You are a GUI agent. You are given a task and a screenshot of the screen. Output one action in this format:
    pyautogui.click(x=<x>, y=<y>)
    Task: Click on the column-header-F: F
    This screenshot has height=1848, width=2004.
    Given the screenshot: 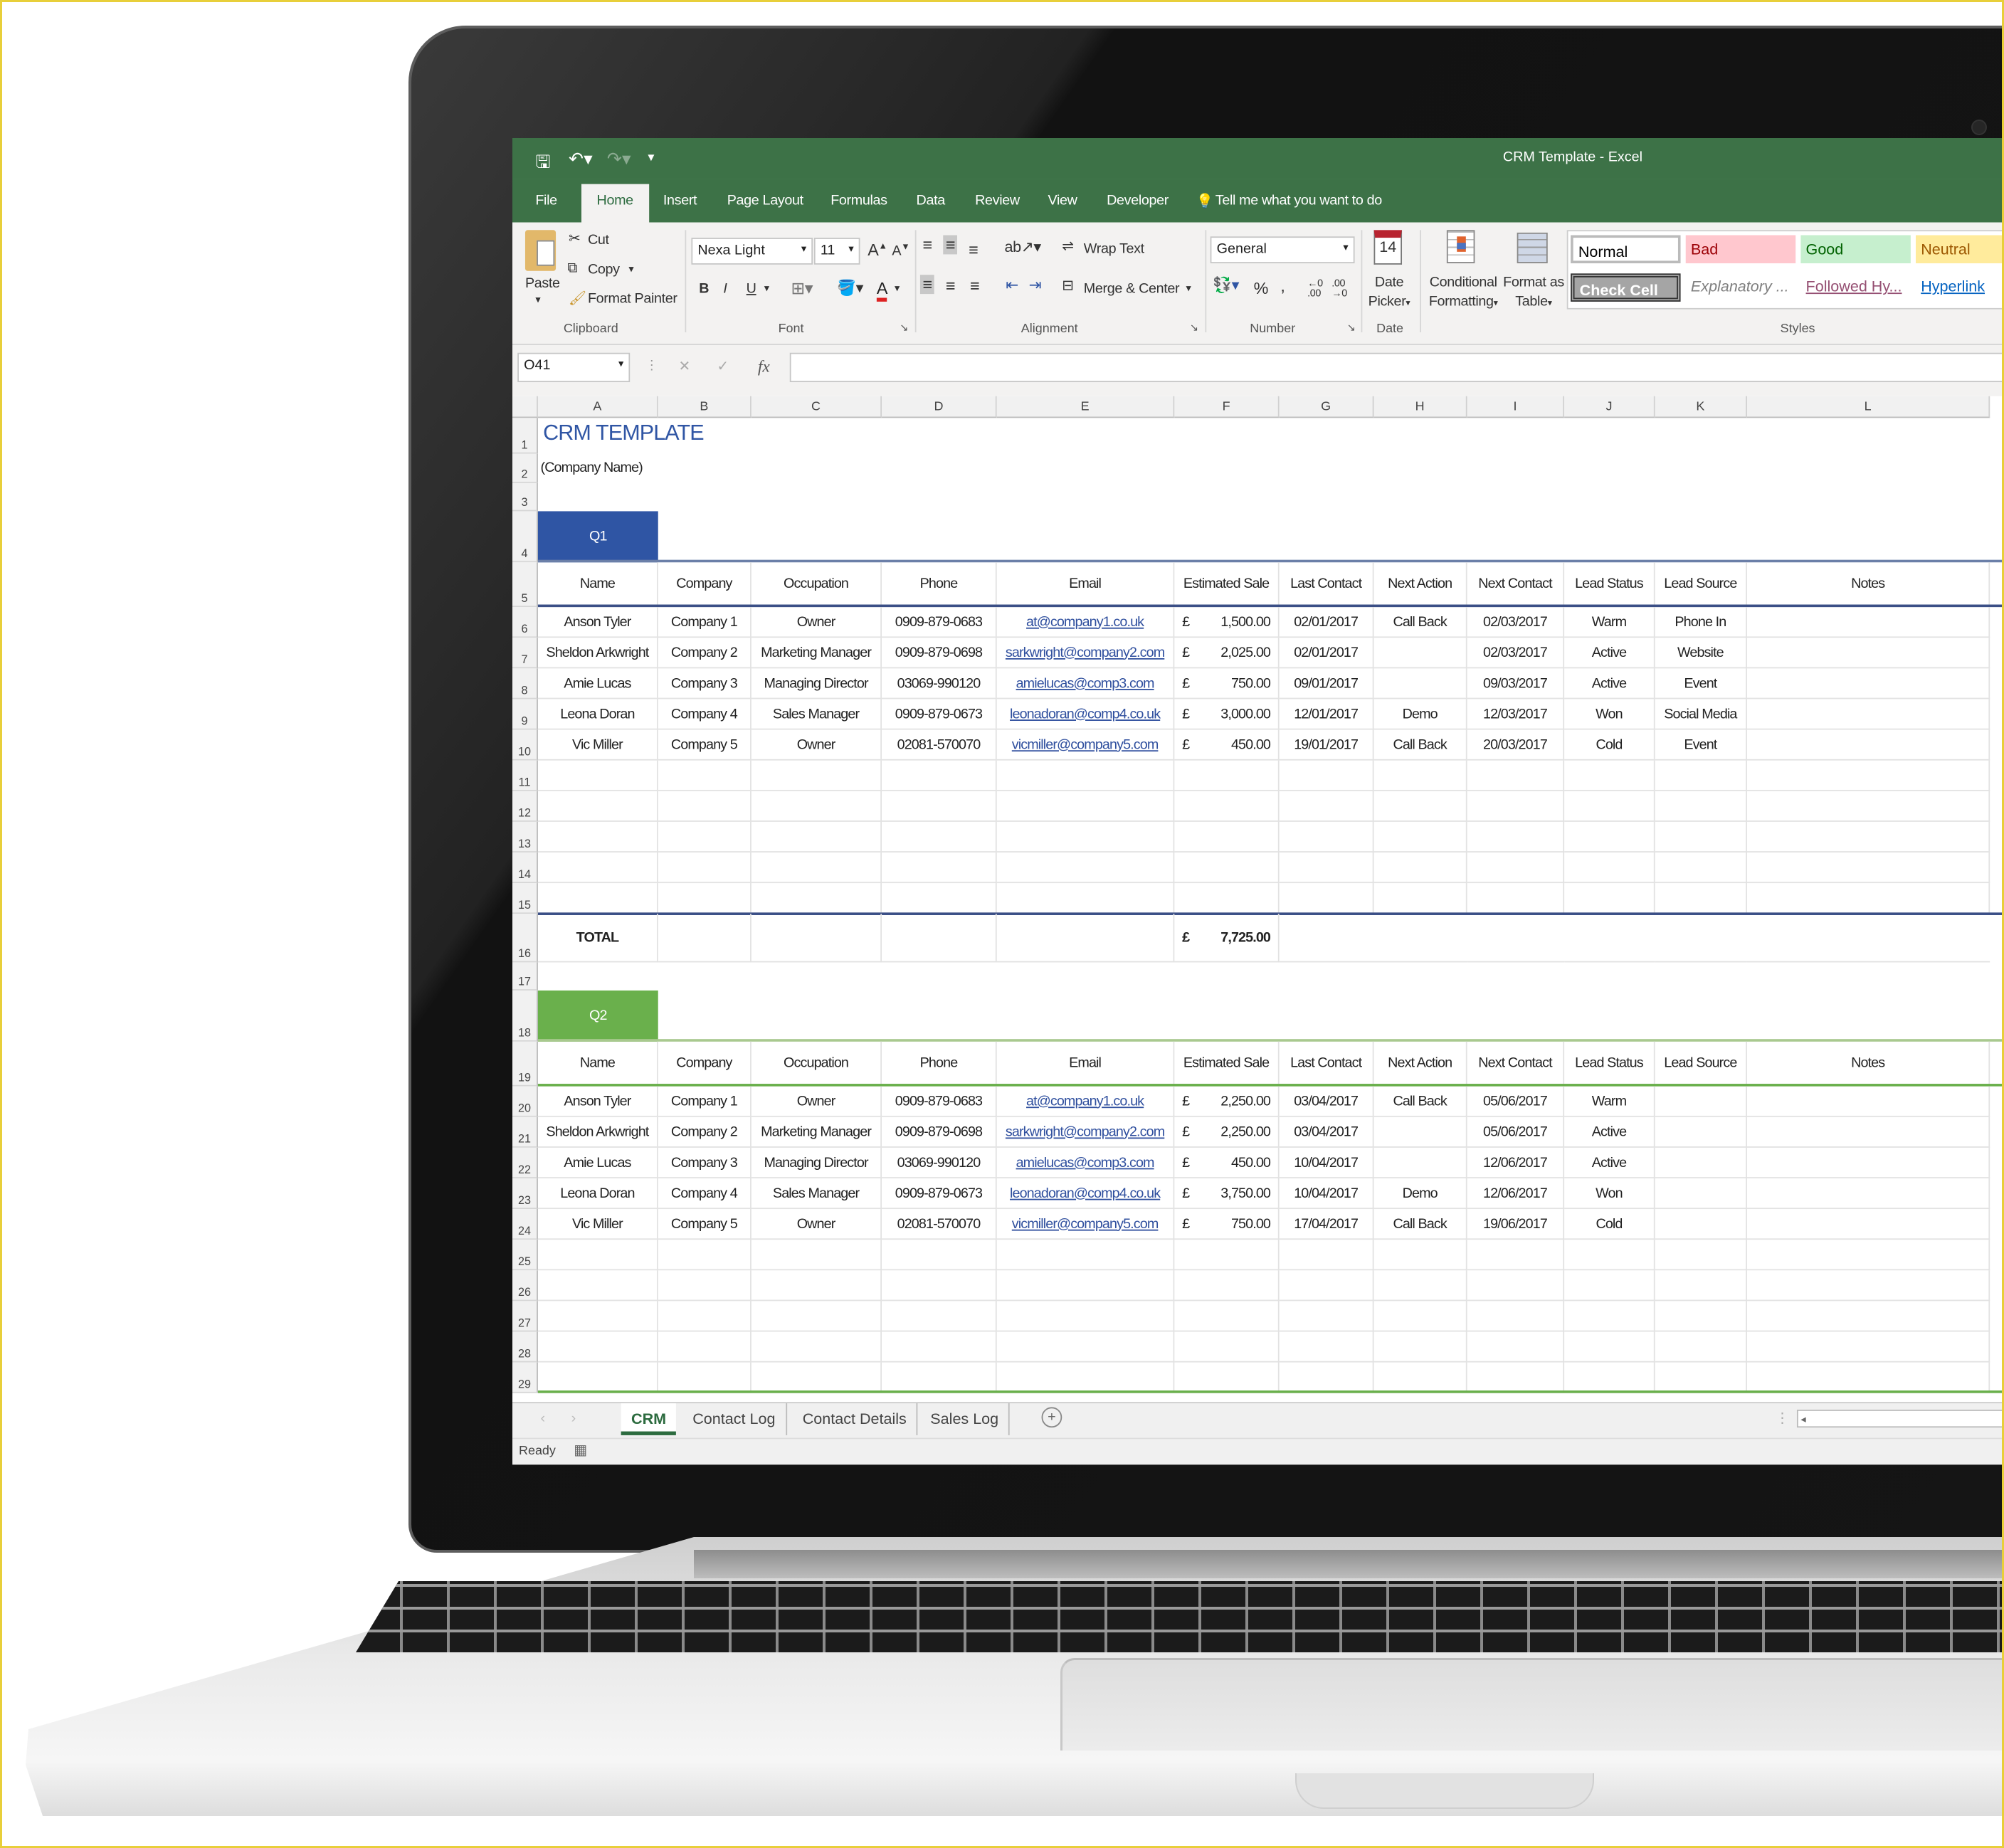 What is the action you would take?
    pyautogui.click(x=1227, y=407)
    